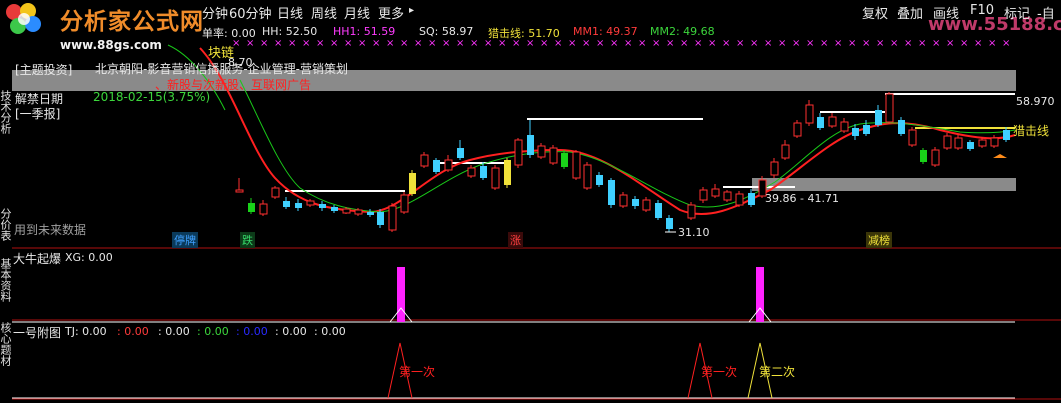 The height and width of the screenshot is (403, 1061). What do you see at coordinates (247, 240) in the screenshot?
I see `event-tag-fall: 跌` at bounding box center [247, 240].